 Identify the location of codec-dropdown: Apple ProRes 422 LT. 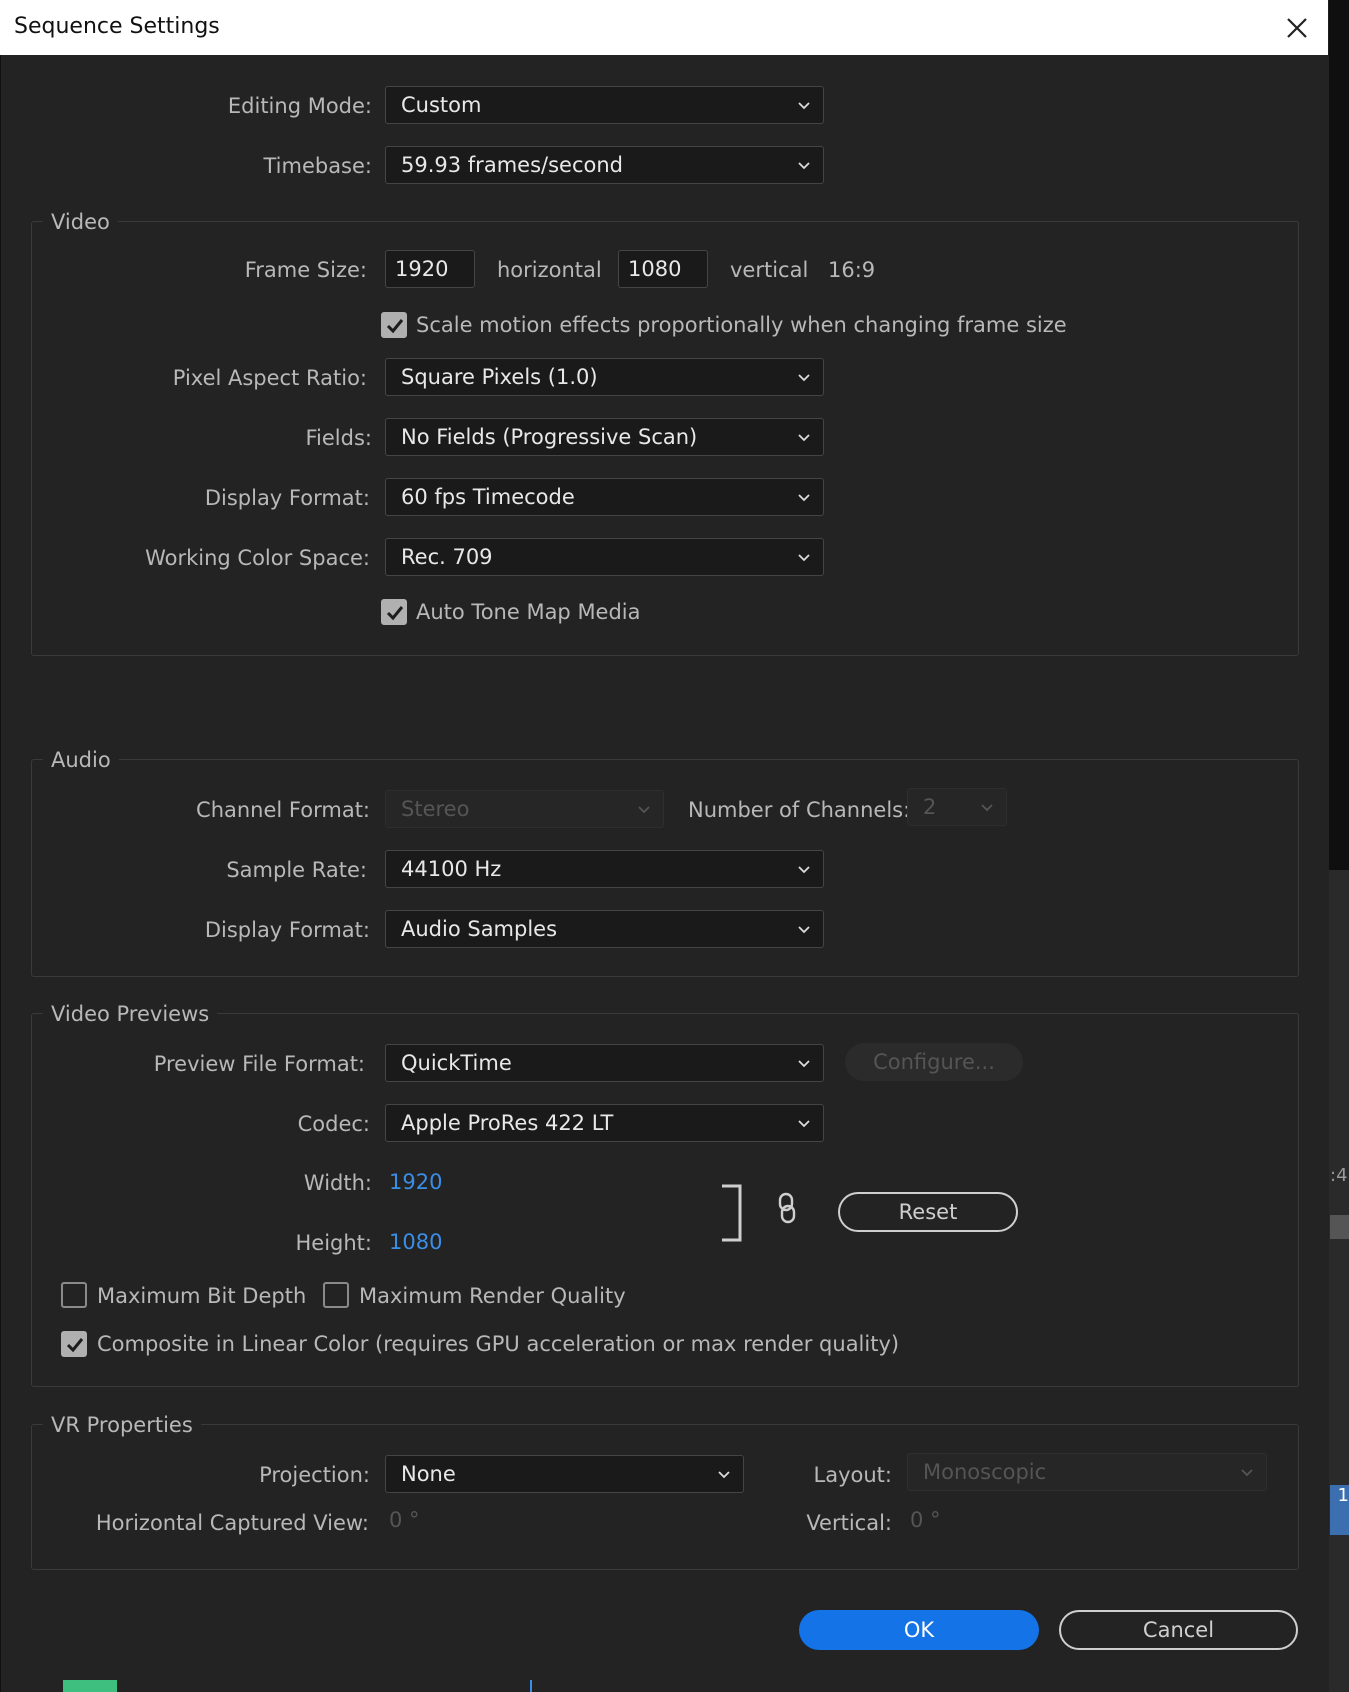
(604, 1123).